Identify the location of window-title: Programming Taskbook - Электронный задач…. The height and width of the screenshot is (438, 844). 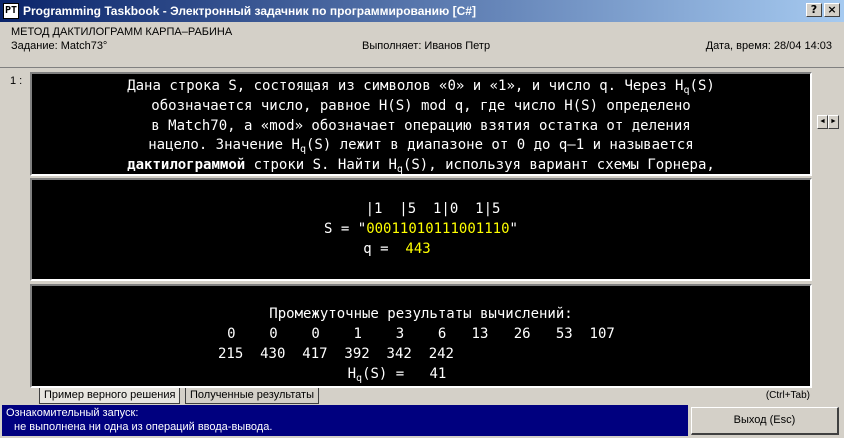
(249, 11).